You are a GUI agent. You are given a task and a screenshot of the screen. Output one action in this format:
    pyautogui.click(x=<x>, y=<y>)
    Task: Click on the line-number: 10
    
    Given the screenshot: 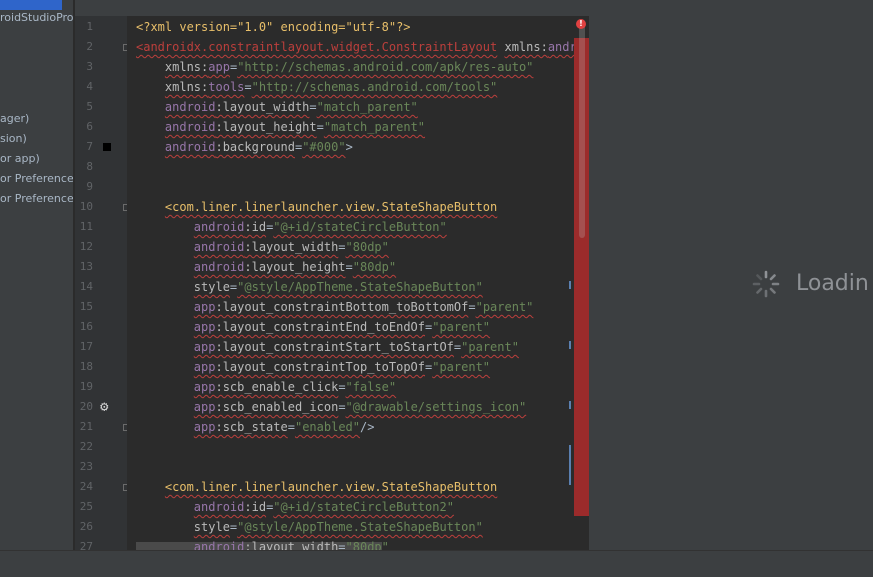 What is the action you would take?
    pyautogui.click(x=86, y=206)
    